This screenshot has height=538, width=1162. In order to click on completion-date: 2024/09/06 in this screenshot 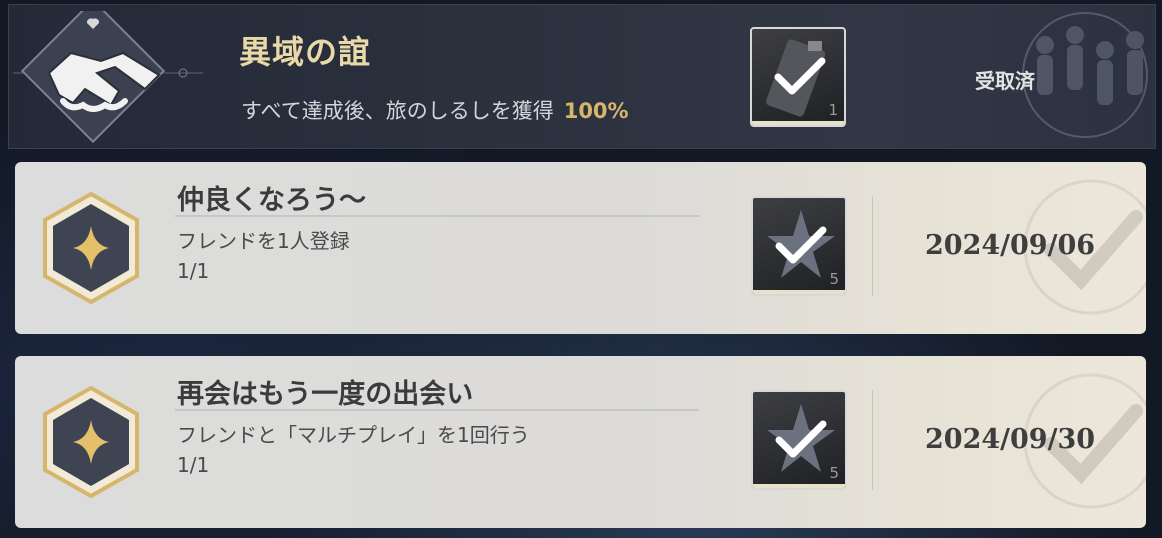, I will do `click(1010, 245)`.